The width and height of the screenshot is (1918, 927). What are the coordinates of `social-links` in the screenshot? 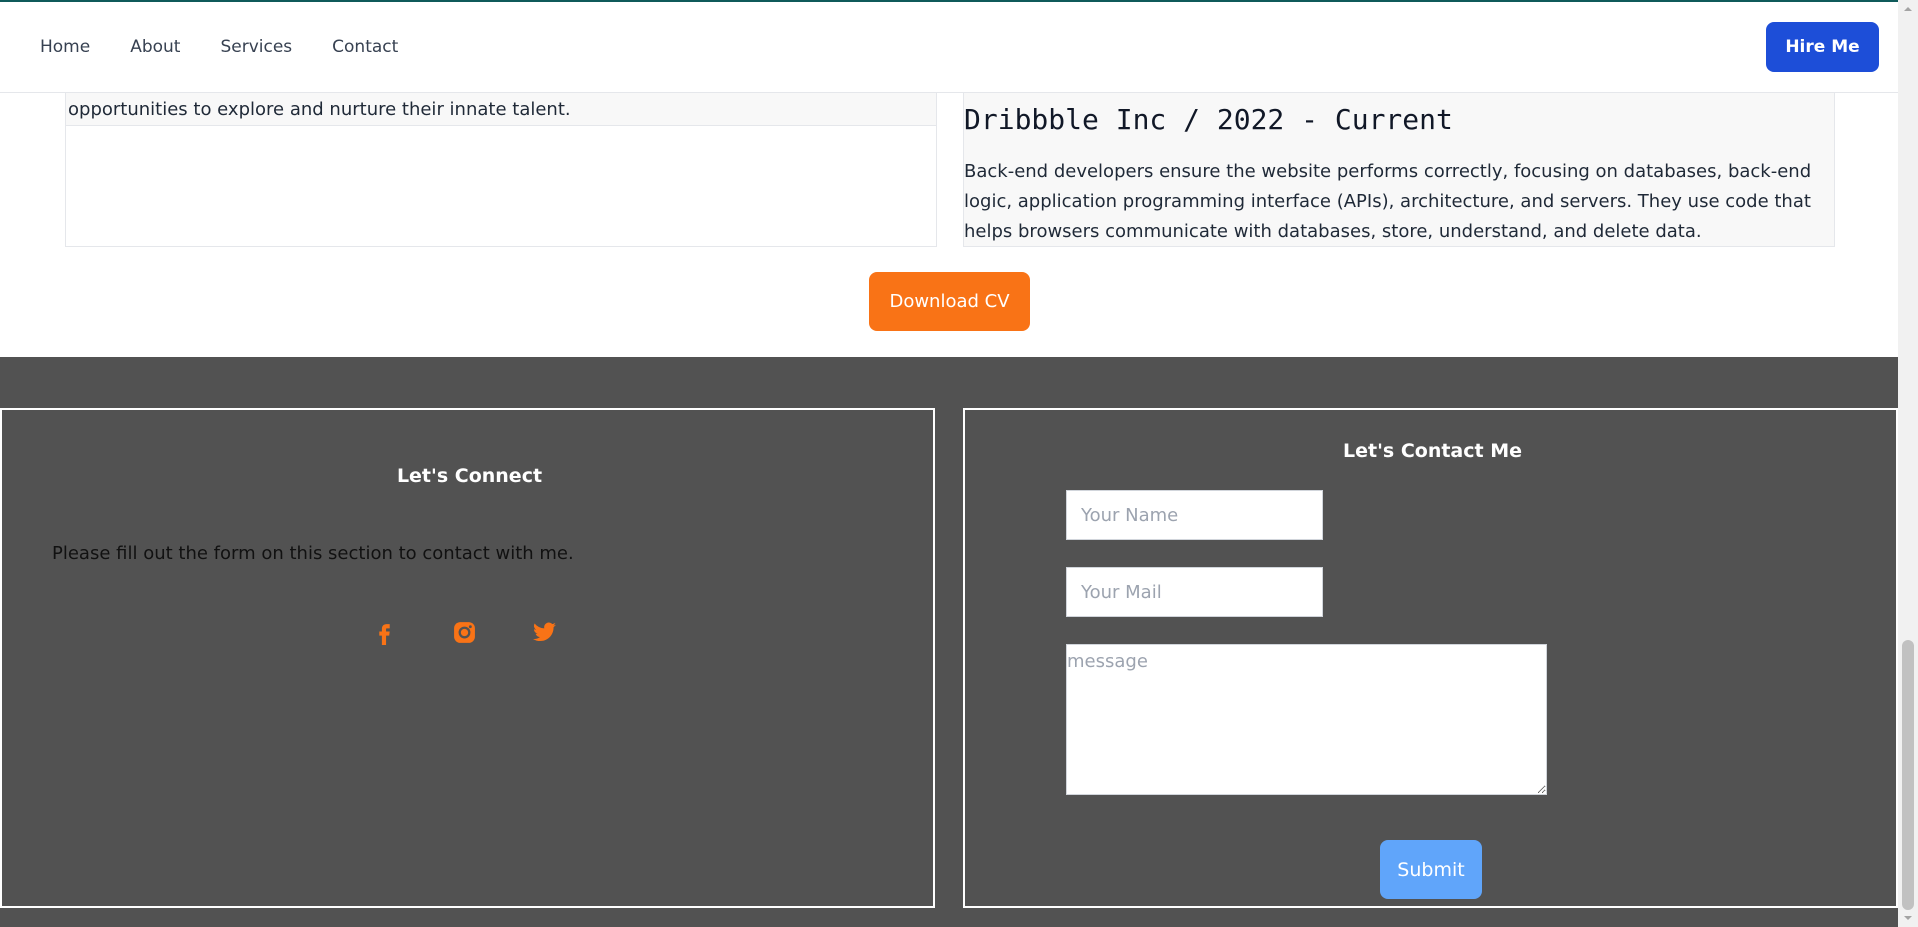 It's located at (464, 632).